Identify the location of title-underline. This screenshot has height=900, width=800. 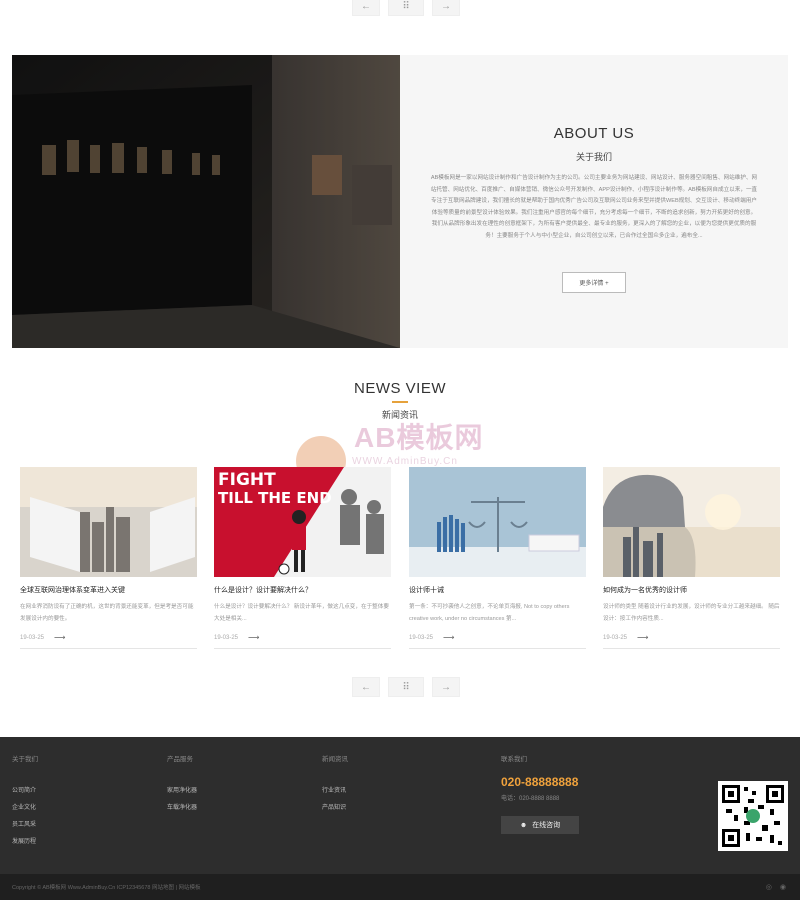
(400, 402).